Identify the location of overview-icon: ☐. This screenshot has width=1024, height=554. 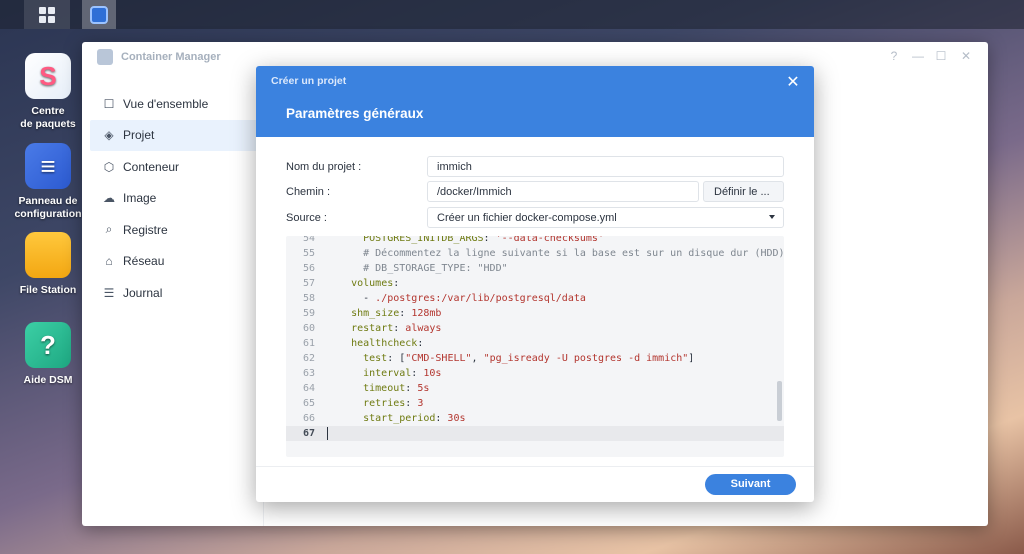
(109, 103).